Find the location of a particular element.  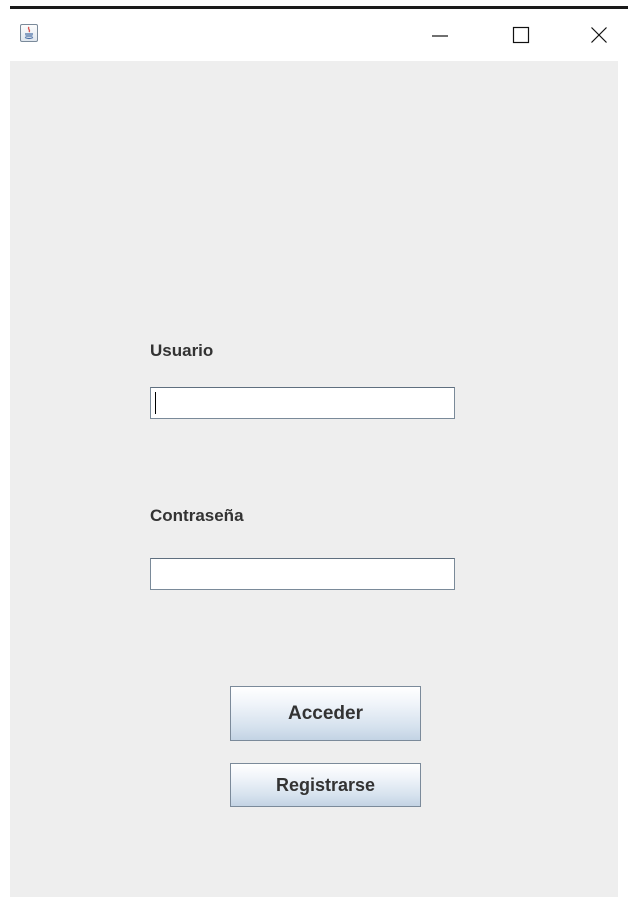

password-field is located at coordinates (302, 574).